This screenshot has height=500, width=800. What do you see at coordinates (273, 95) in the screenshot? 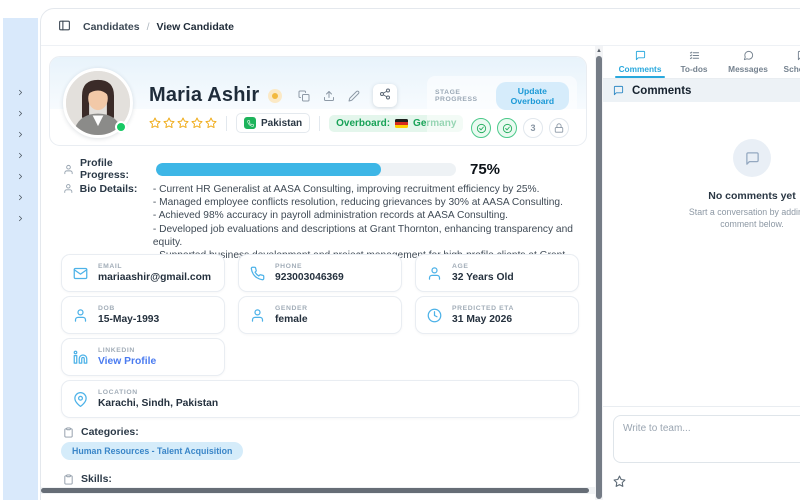
I see `name-row: Maria Ashir` at bounding box center [273, 95].